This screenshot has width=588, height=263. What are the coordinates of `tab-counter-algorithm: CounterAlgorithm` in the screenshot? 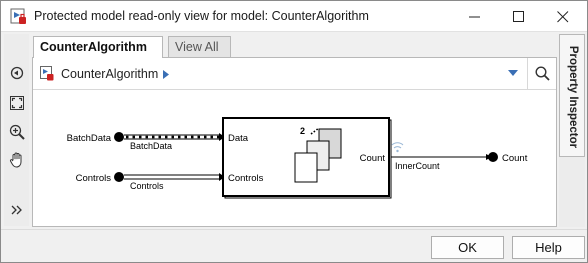 It's located at (98, 47).